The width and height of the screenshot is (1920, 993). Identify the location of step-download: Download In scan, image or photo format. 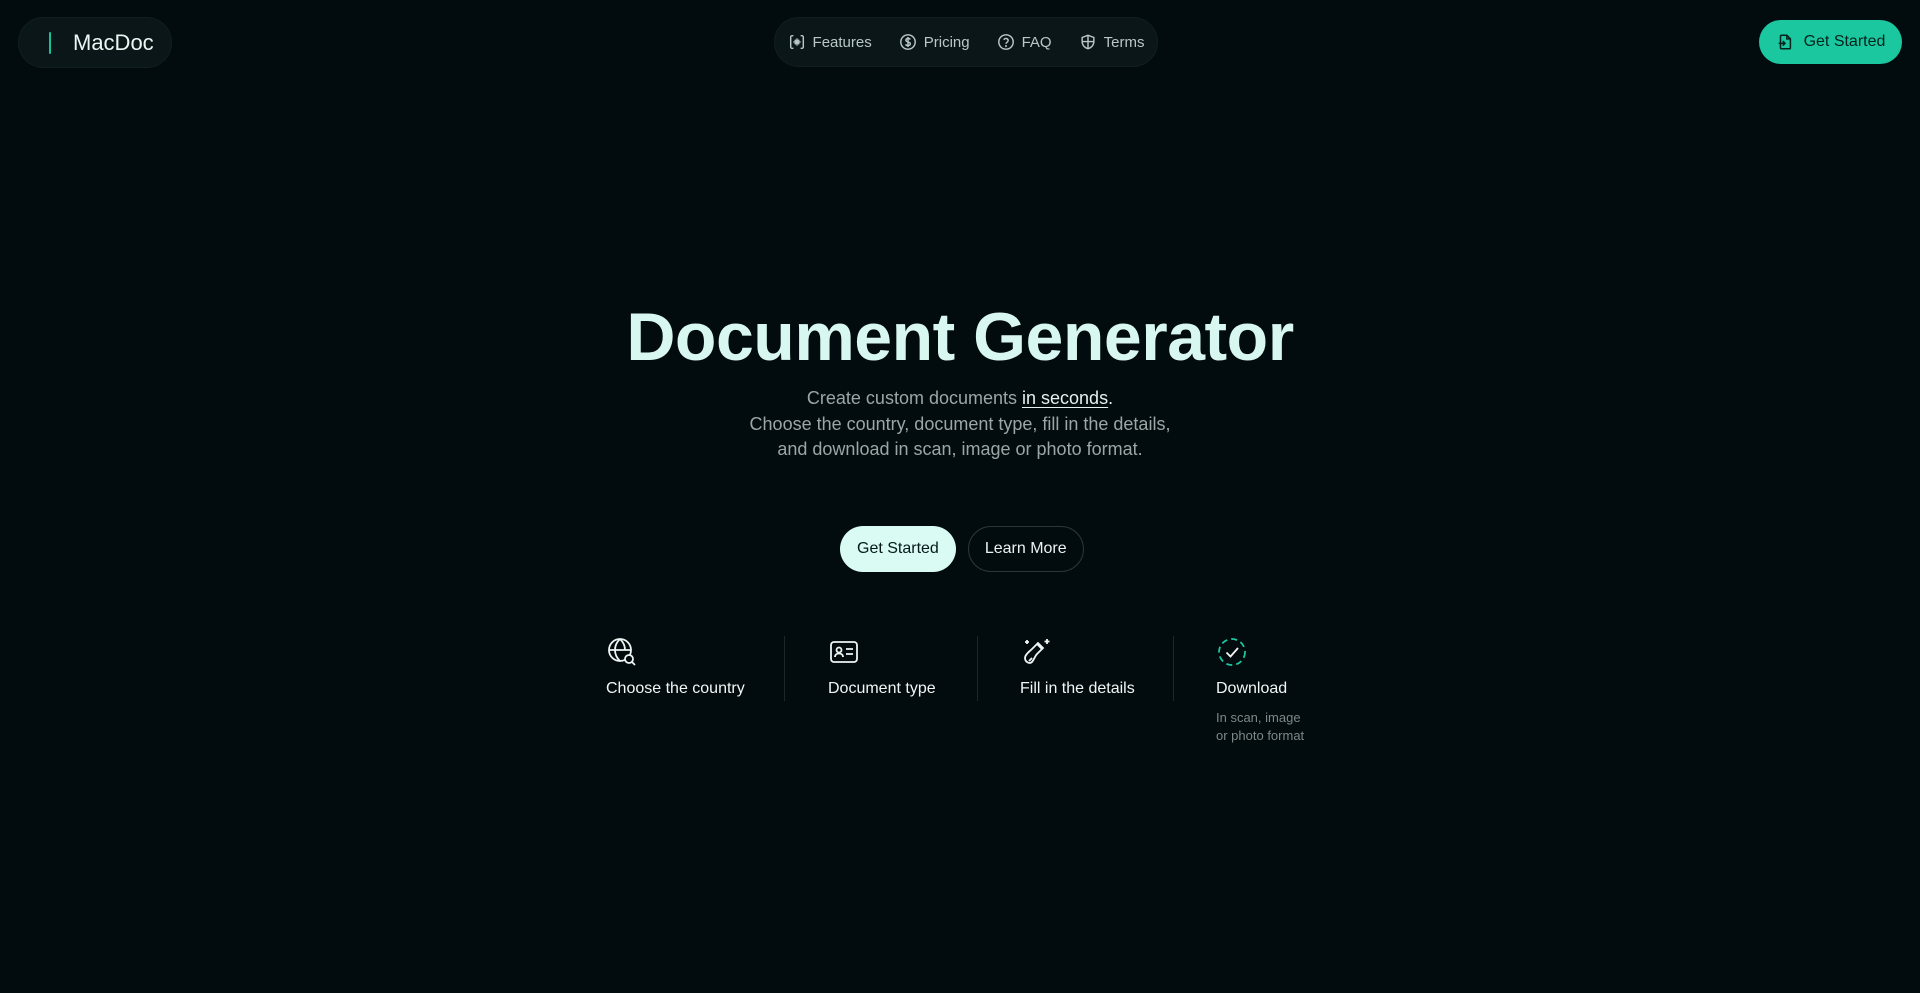
(1249, 690).